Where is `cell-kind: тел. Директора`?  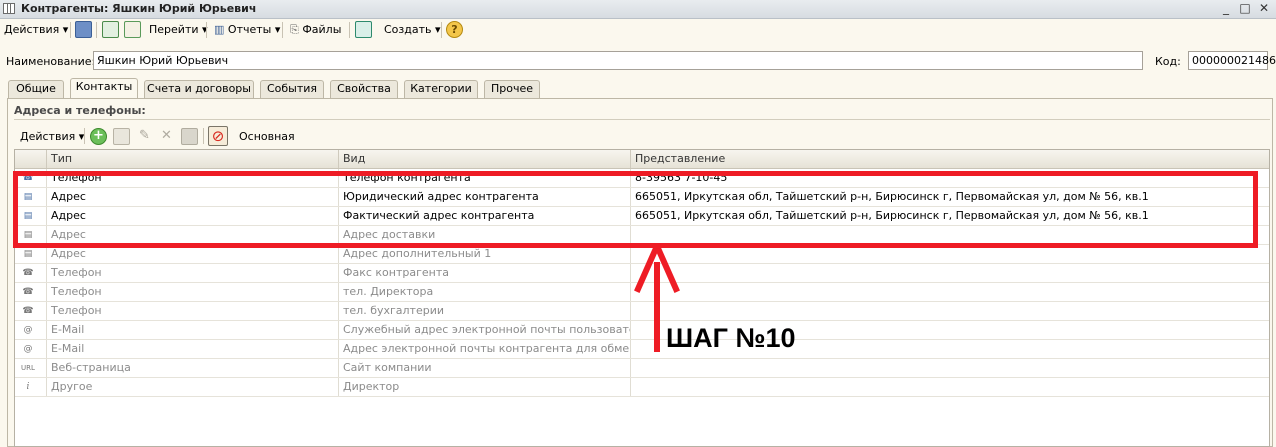
cell-kind: тел. Директора is located at coordinates (485, 292).